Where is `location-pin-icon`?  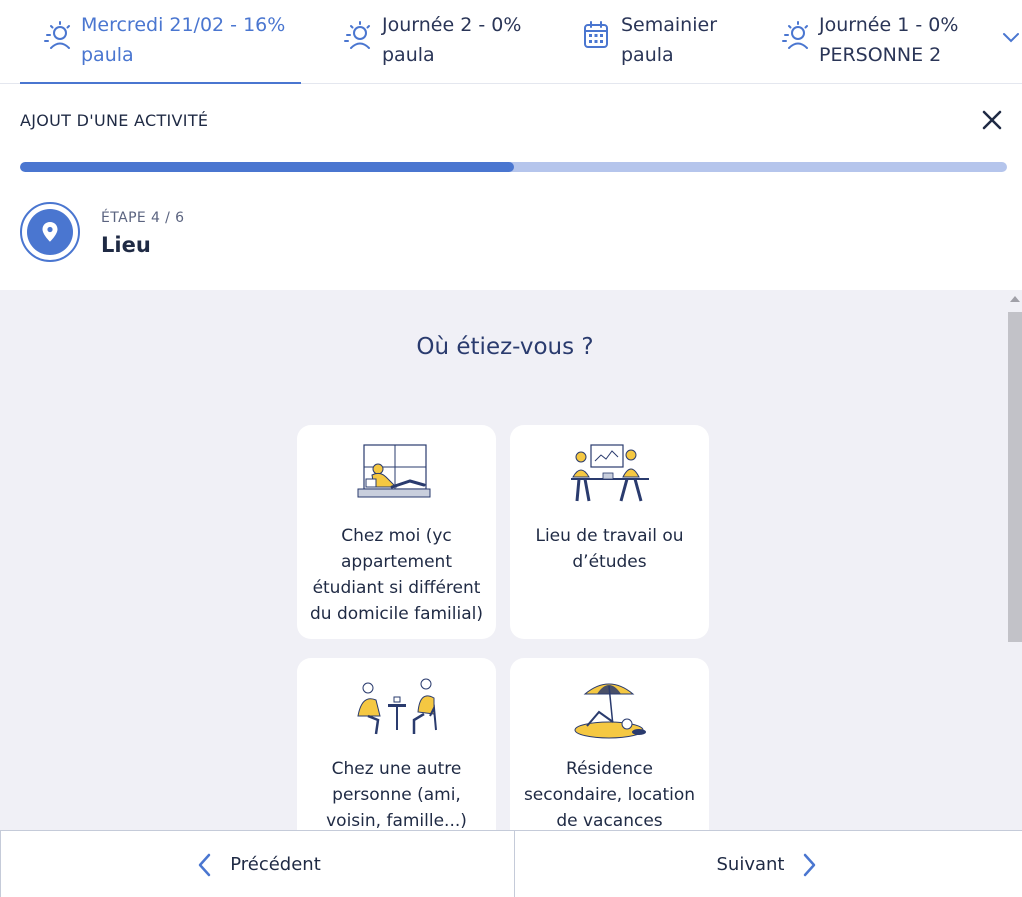
location-pin-icon is located at coordinates (50, 232).